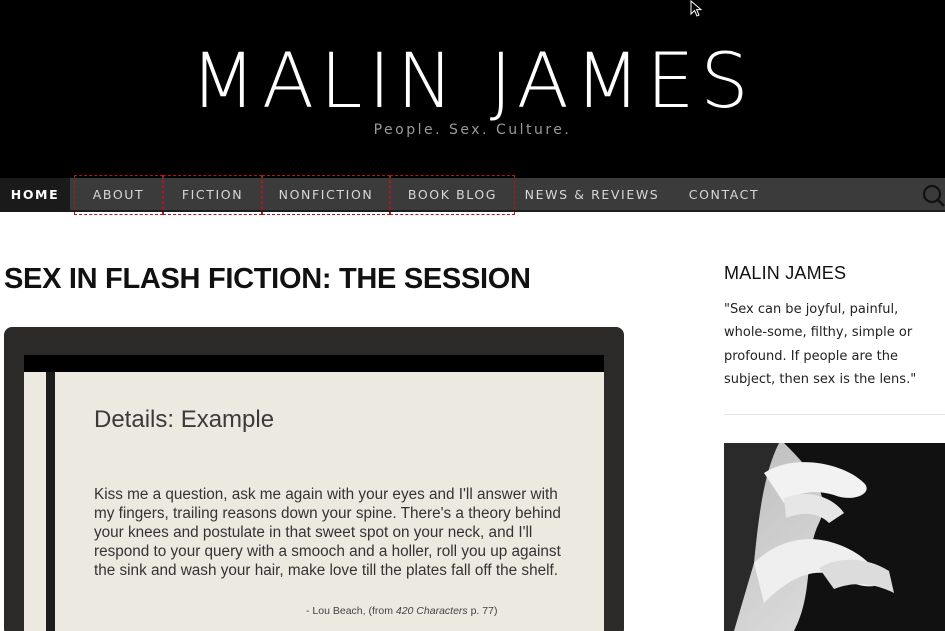  What do you see at coordinates (35, 195) in the screenshot?
I see `nav-item-home: HOME` at bounding box center [35, 195].